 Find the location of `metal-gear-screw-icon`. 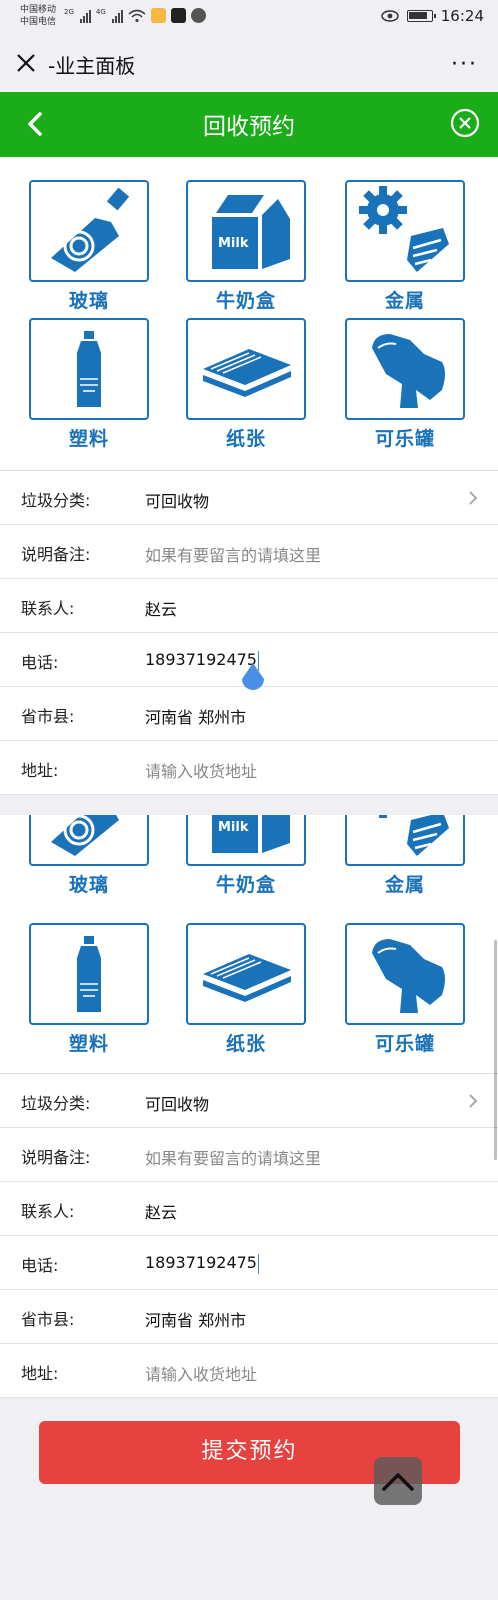

metal-gear-screw-icon is located at coordinates (404, 229).